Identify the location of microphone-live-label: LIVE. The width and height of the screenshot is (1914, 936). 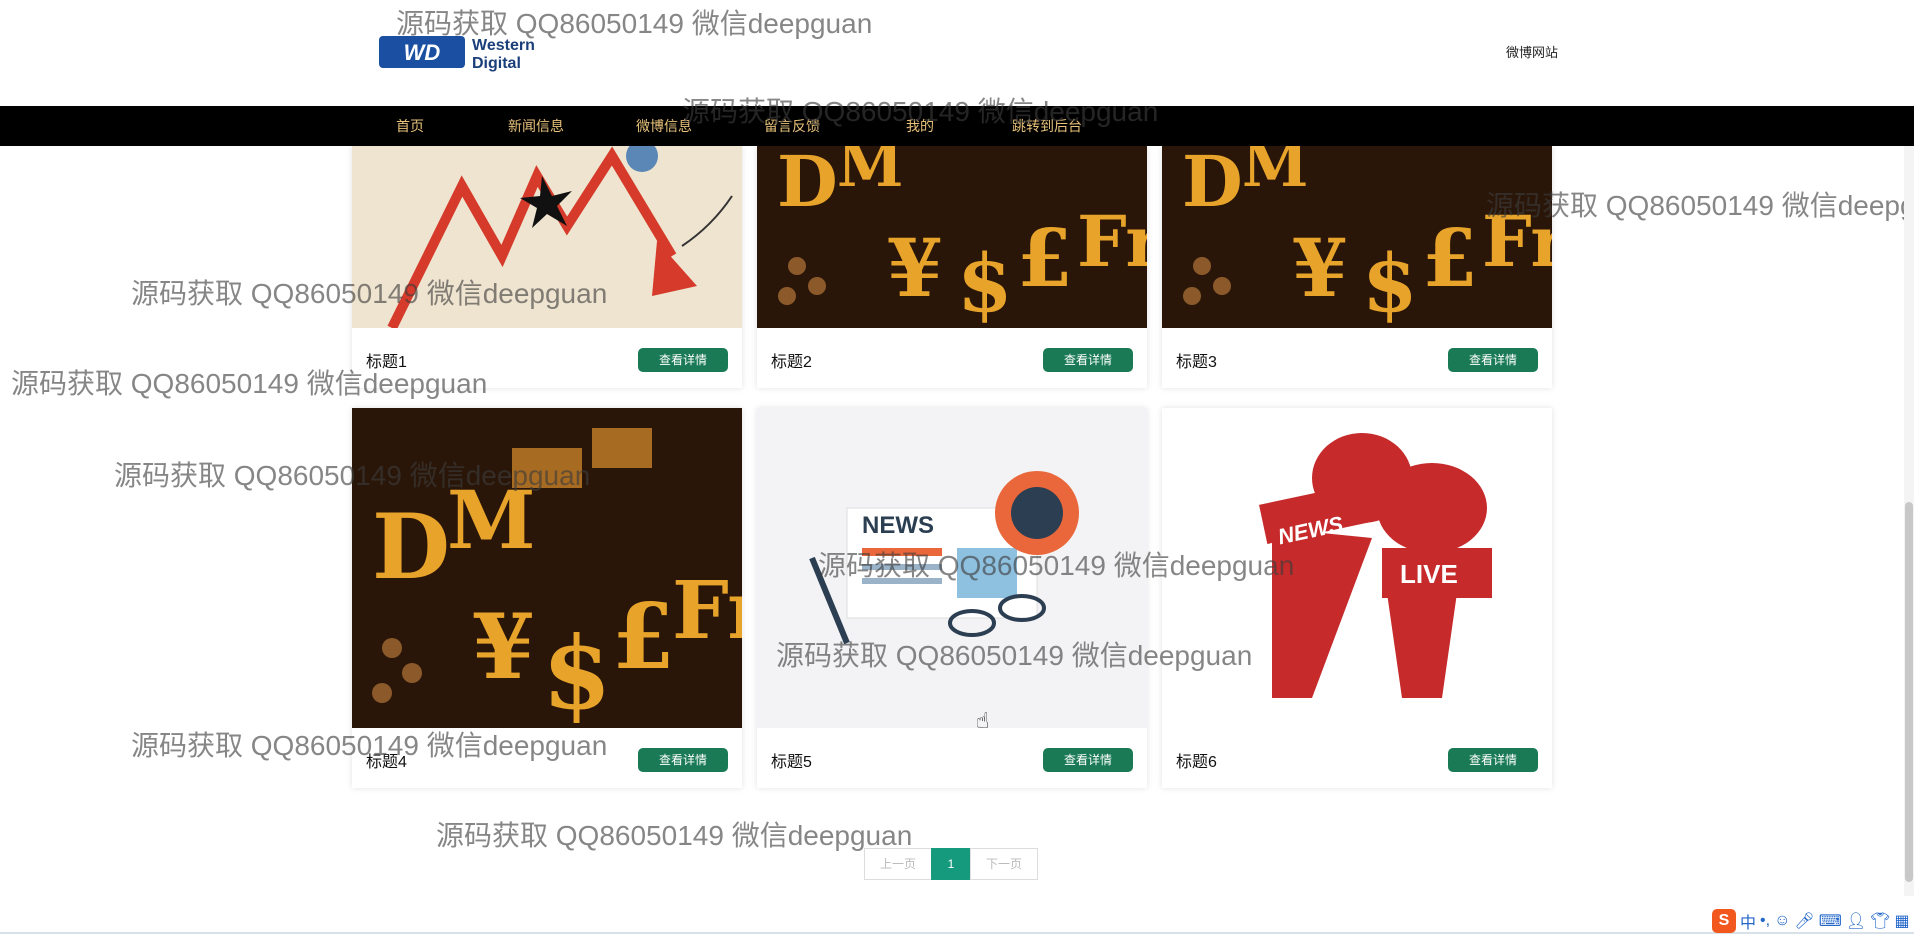
(1429, 574).